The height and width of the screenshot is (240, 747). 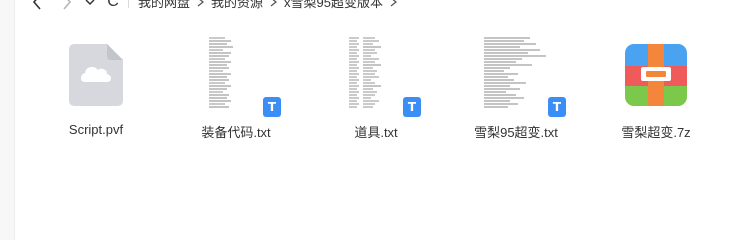 What do you see at coordinates (376, 132) in the screenshot?
I see `file-name: 道具.txt` at bounding box center [376, 132].